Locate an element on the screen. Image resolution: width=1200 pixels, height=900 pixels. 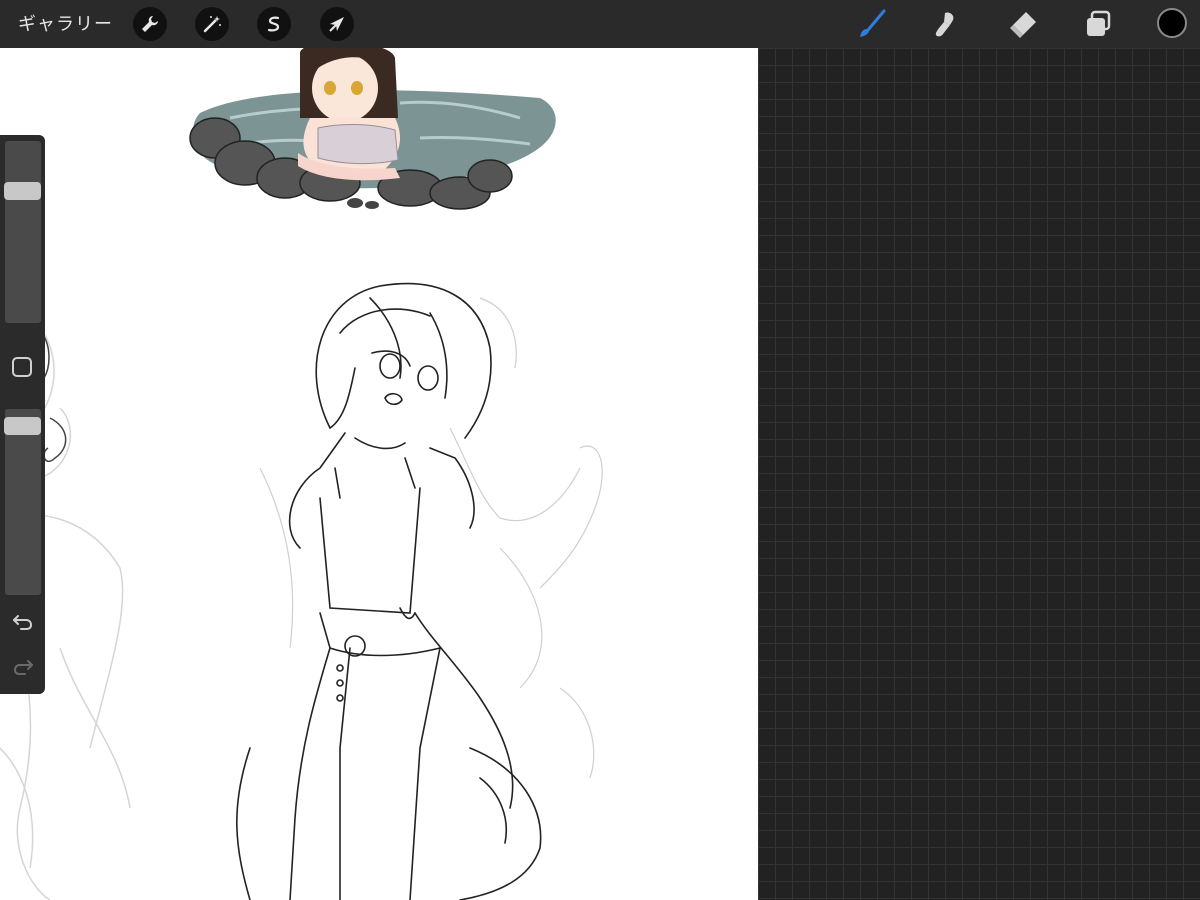
wrench-icon is located at coordinates (150, 24).